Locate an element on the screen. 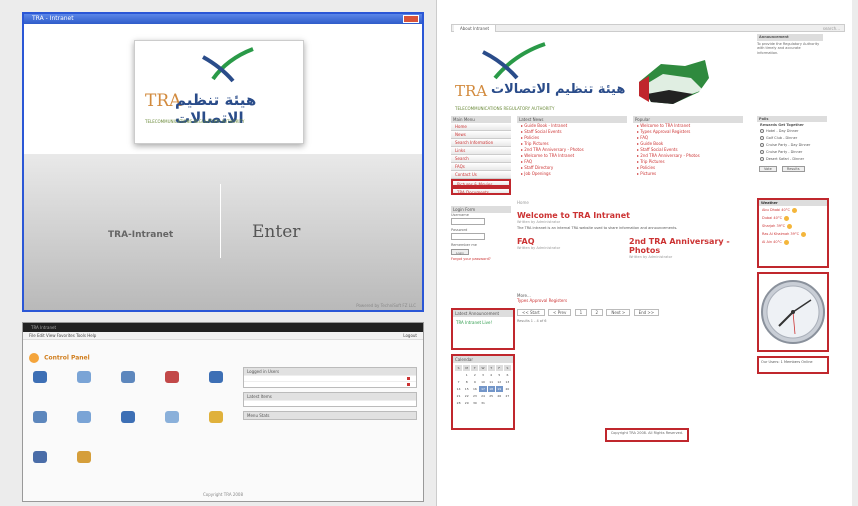 The image size is (858, 506). calendar-day: 1 is located at coordinates (467, 375).